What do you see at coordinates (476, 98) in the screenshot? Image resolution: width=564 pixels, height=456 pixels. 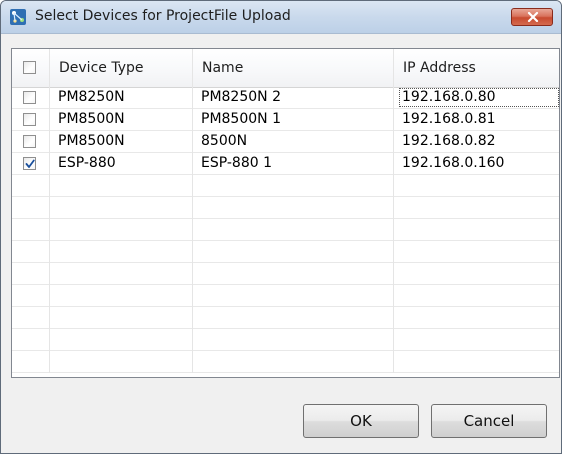 I see `cell-ip-address: 192.168.0.80` at bounding box center [476, 98].